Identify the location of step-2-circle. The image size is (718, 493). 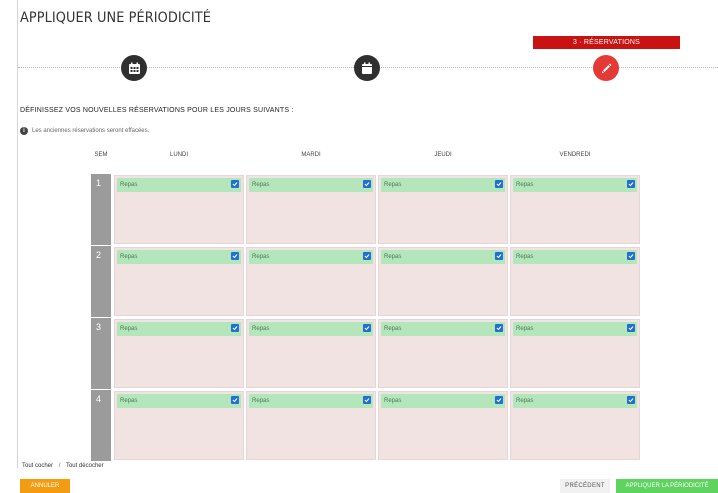
(367, 68).